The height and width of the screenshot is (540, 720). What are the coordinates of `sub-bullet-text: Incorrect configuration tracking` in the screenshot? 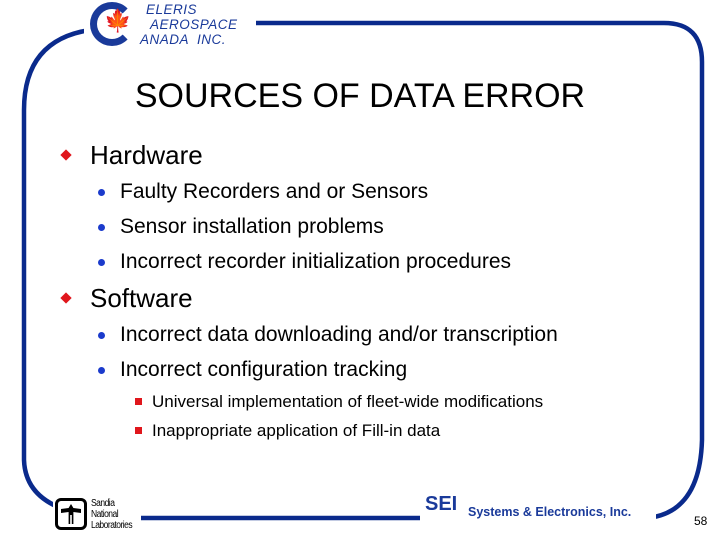 It's located at (264, 369).